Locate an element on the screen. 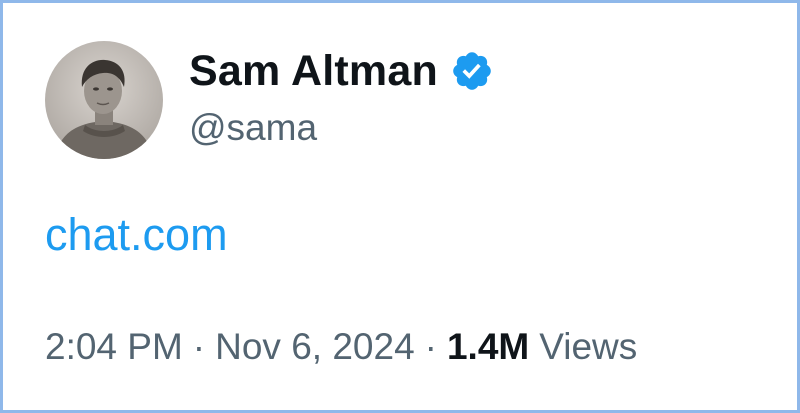  views-label: Views is located at coordinates (588, 347).